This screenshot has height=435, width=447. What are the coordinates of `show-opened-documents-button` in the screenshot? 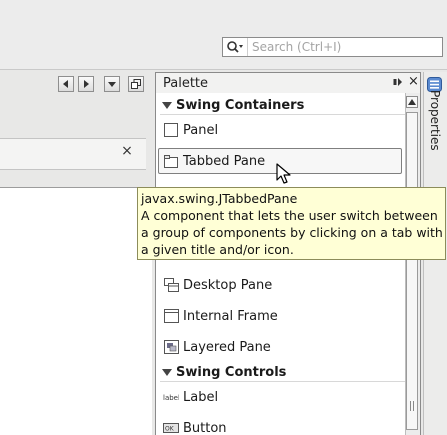 It's located at (112, 84).